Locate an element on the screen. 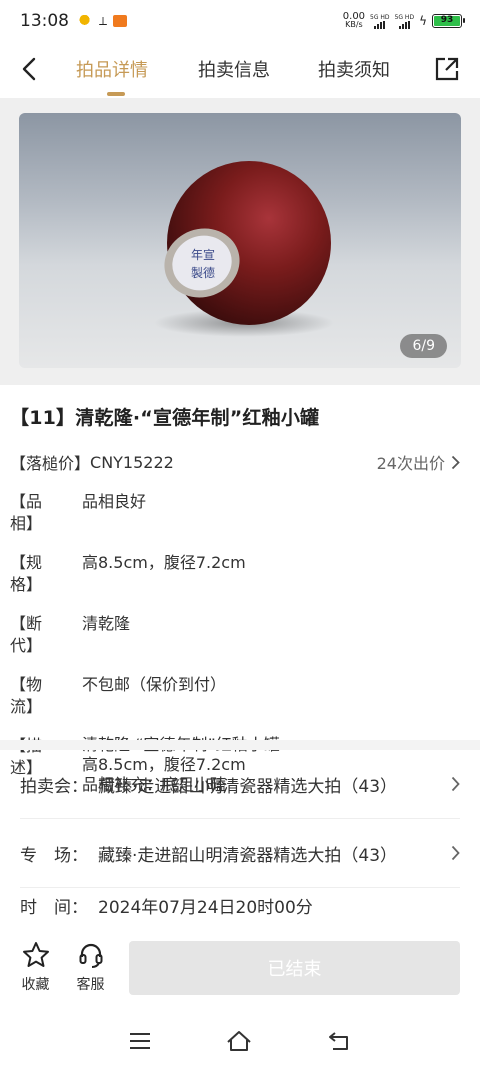 This screenshot has width=480, height=1067. period-row: 【断 代】 清乾隆 is located at coordinates (70, 634).